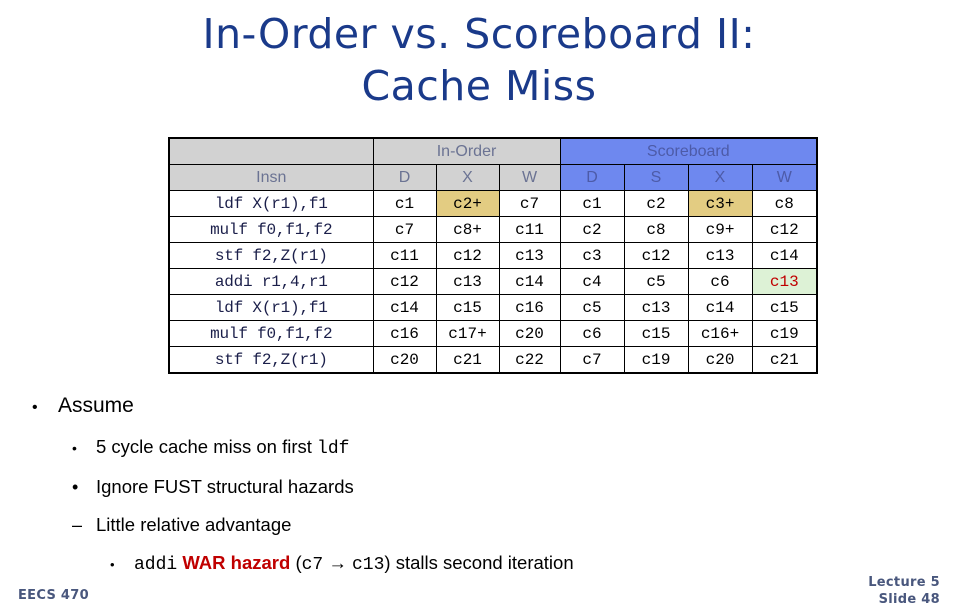 The width and height of the screenshot is (958, 612). I want to click on bullet-item-cache-miss: • 5 cycle cache miss on first ldf, so click(502, 448).